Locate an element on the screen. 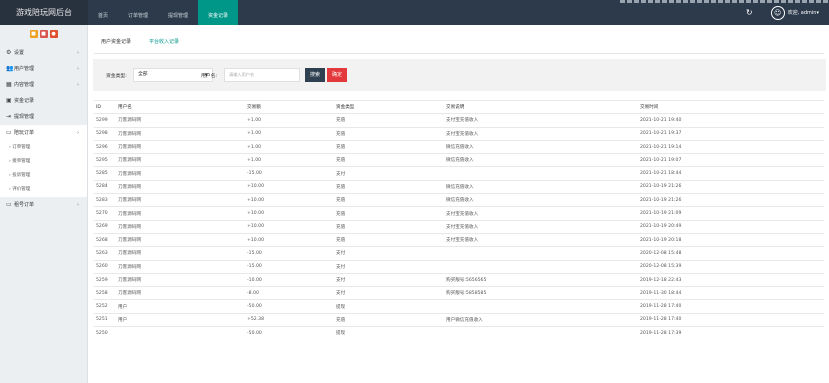  nav-home: 首页 is located at coordinates (103, 12).